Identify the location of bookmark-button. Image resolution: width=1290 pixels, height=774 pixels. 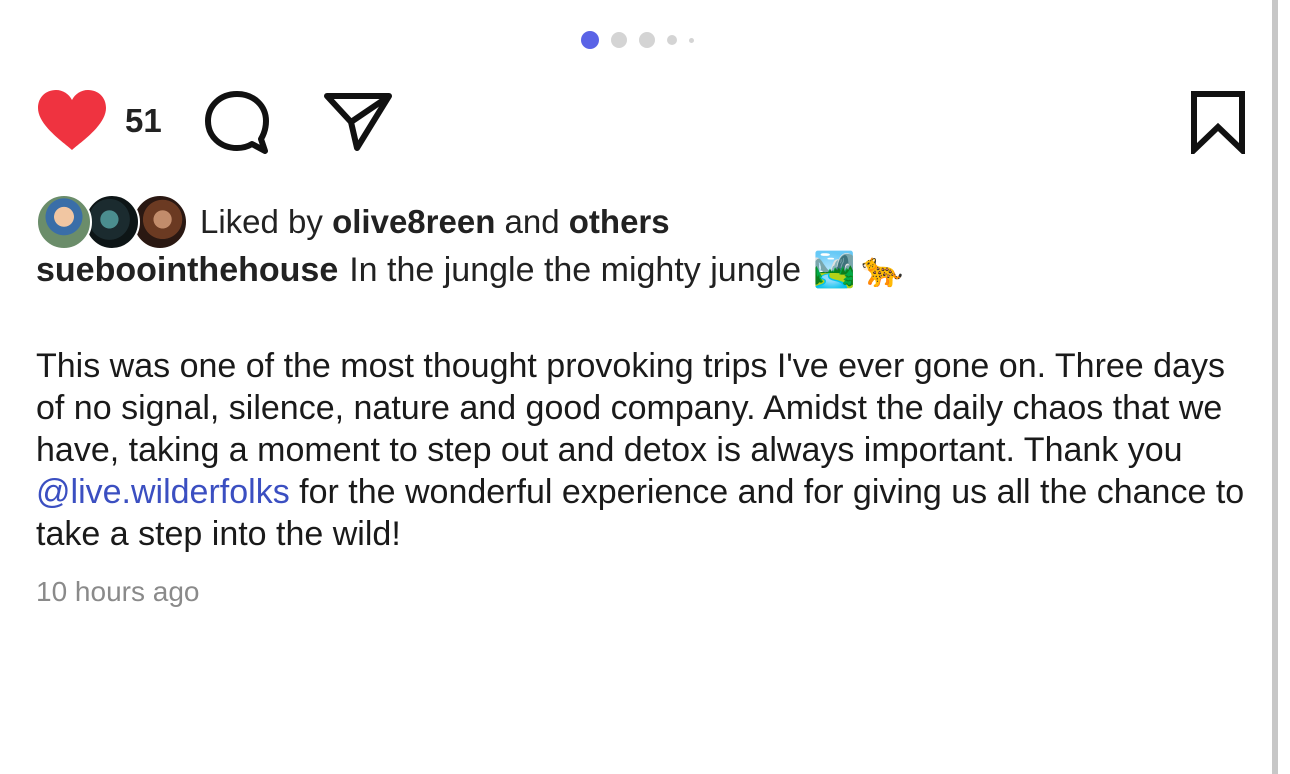
(1218, 122).